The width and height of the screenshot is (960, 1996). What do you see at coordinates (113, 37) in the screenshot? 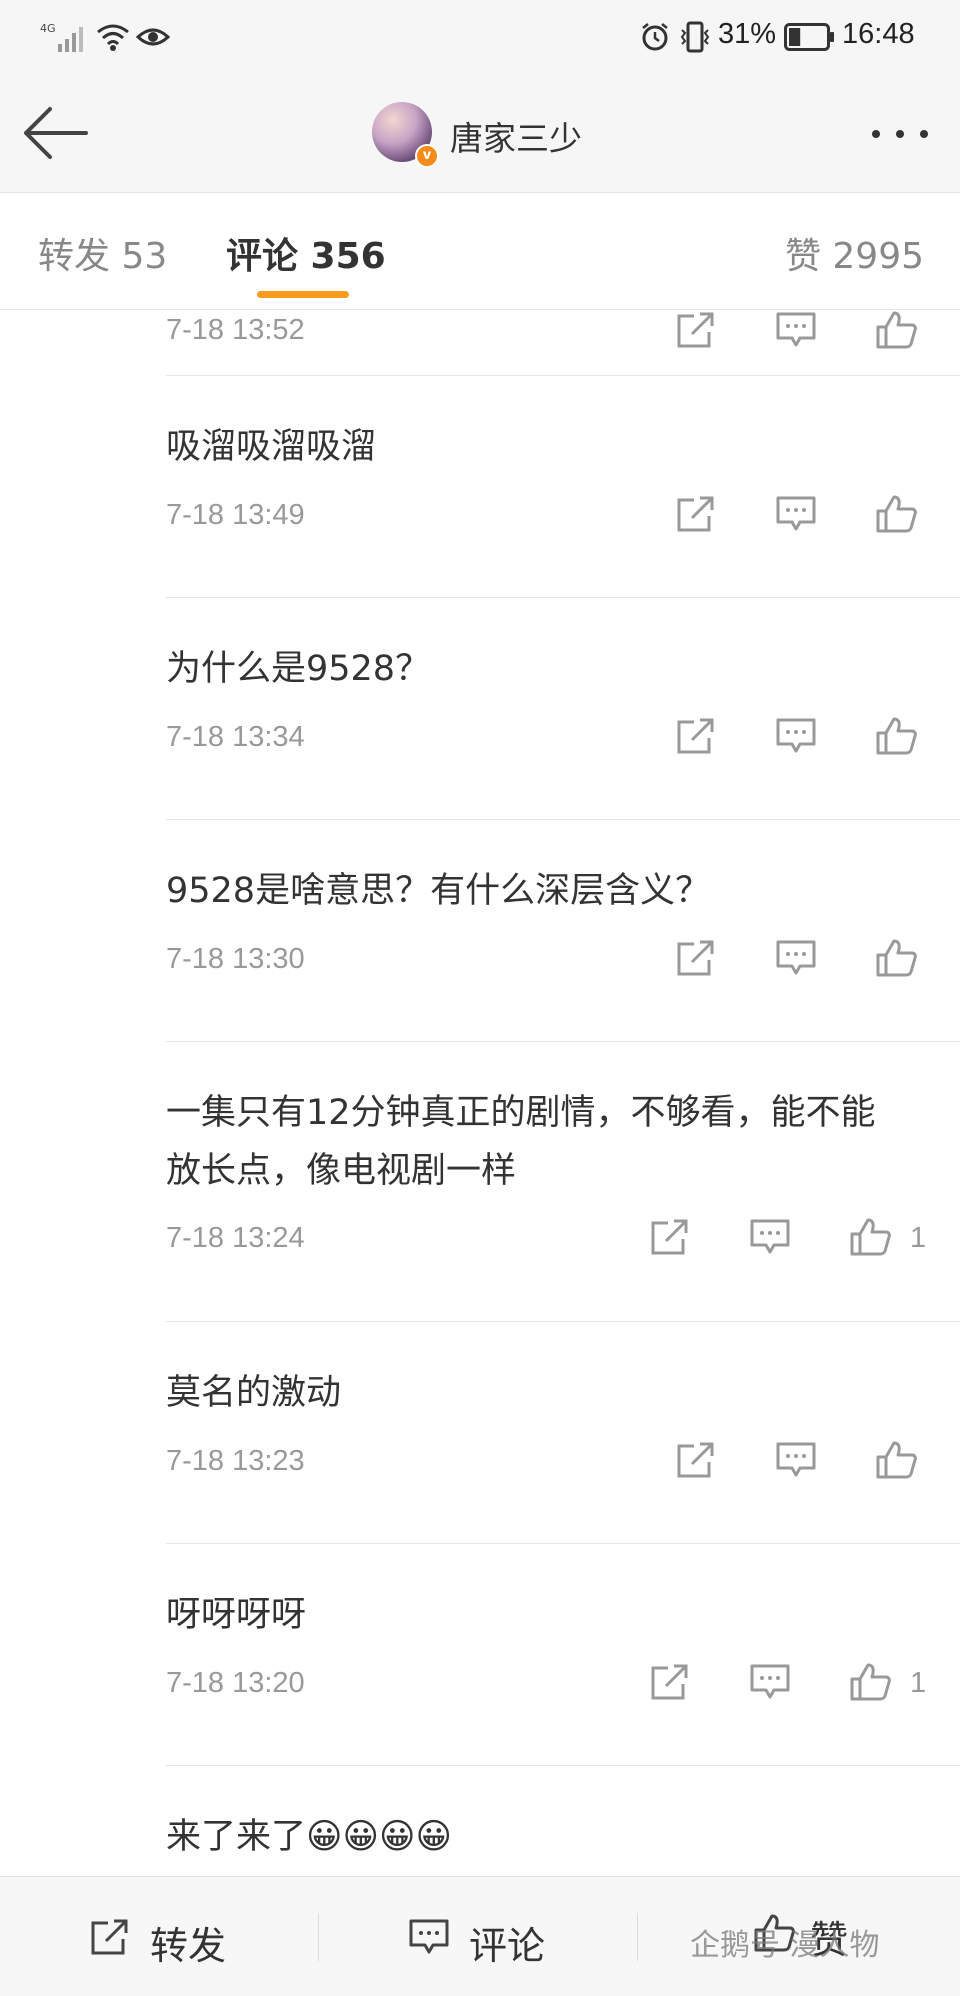
I see `wifi-icon` at bounding box center [113, 37].